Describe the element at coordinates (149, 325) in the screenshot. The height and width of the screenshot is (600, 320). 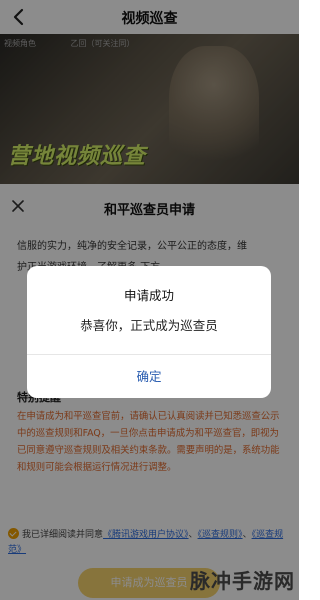
I see `dialog-message: 恭喜你，正式成为巡查员` at that location.